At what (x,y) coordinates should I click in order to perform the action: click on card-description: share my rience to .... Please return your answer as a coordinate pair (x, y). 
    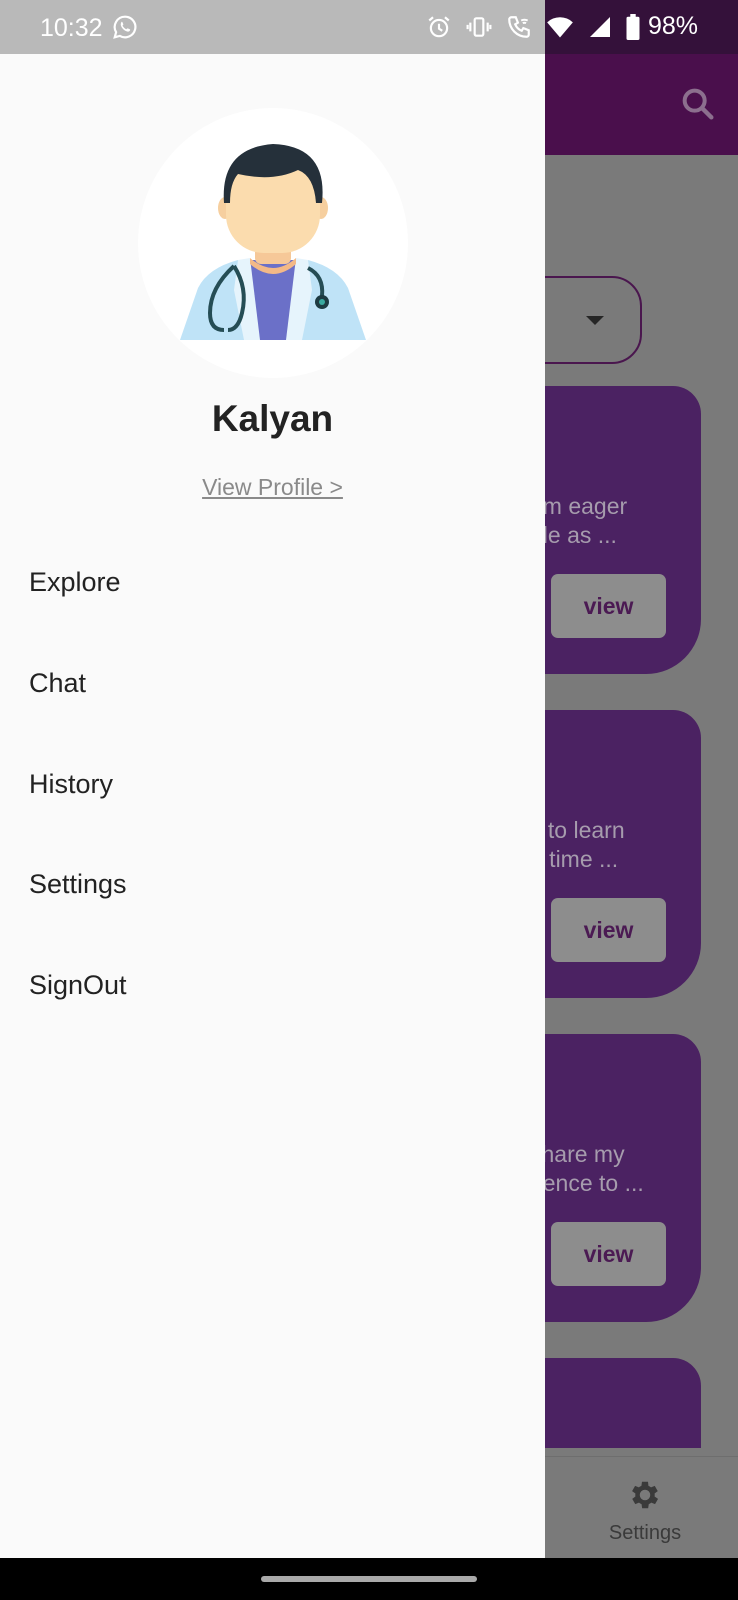
    Looking at the image, I should click on (587, 1168).